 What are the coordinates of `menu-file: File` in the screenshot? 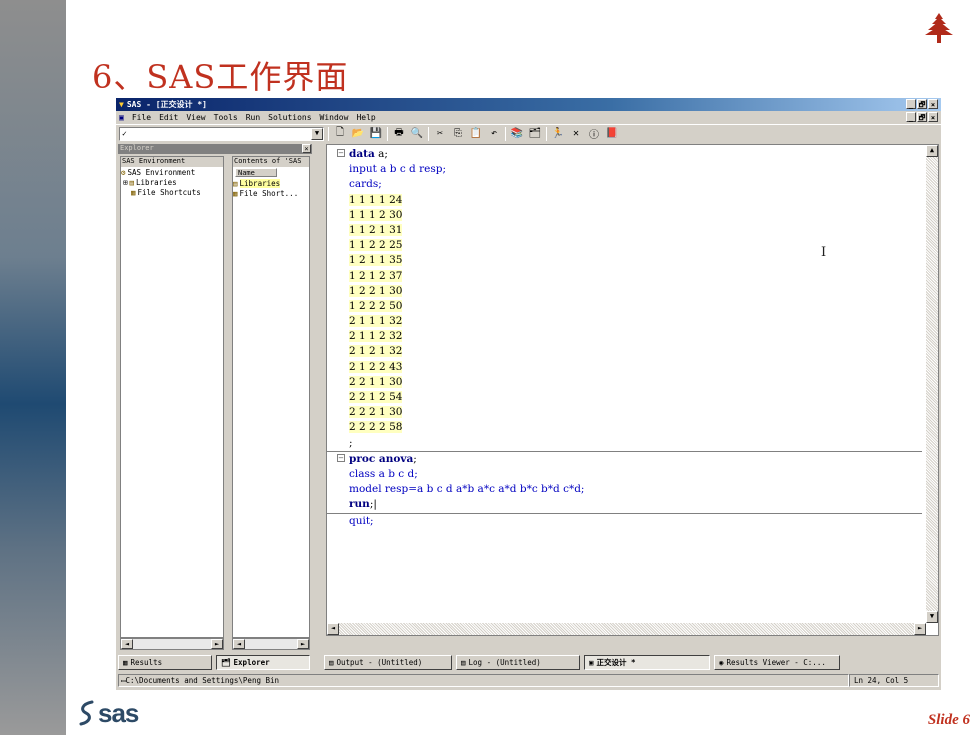 It's located at (141, 117).